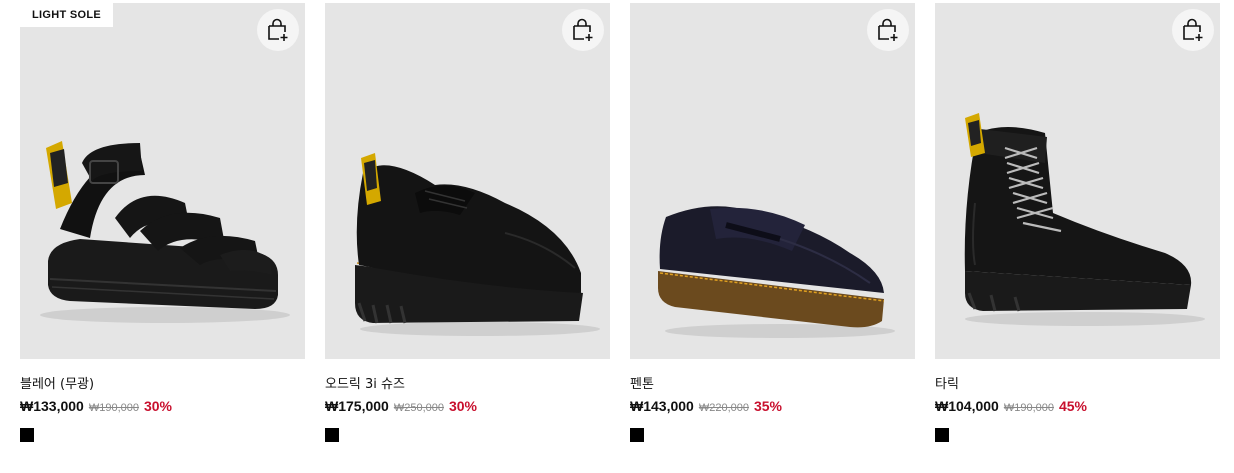 The image size is (1234, 473). Describe the element at coordinates (723, 408) in the screenshot. I see `original-price: ₩220,000` at that location.